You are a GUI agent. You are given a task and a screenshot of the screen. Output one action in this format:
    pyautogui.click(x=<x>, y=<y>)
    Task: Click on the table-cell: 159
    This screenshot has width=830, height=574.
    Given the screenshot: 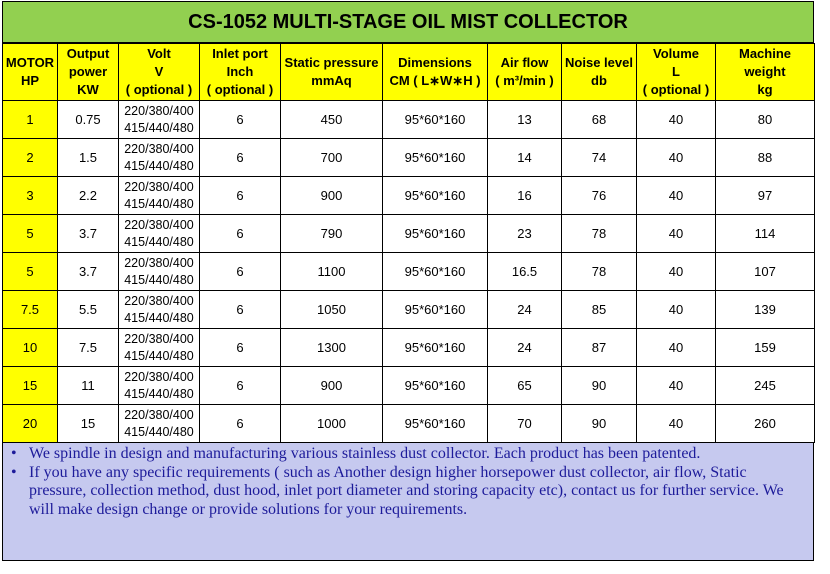 What is the action you would take?
    pyautogui.click(x=765, y=347)
    